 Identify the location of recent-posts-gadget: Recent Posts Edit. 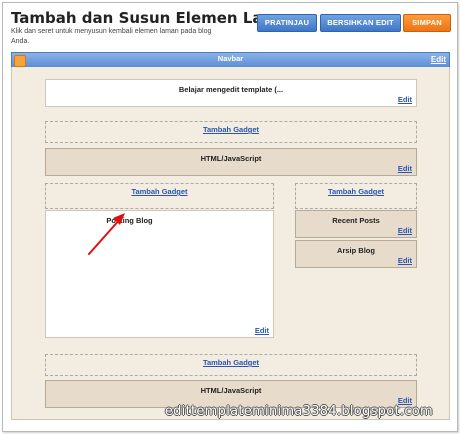
(356, 224).